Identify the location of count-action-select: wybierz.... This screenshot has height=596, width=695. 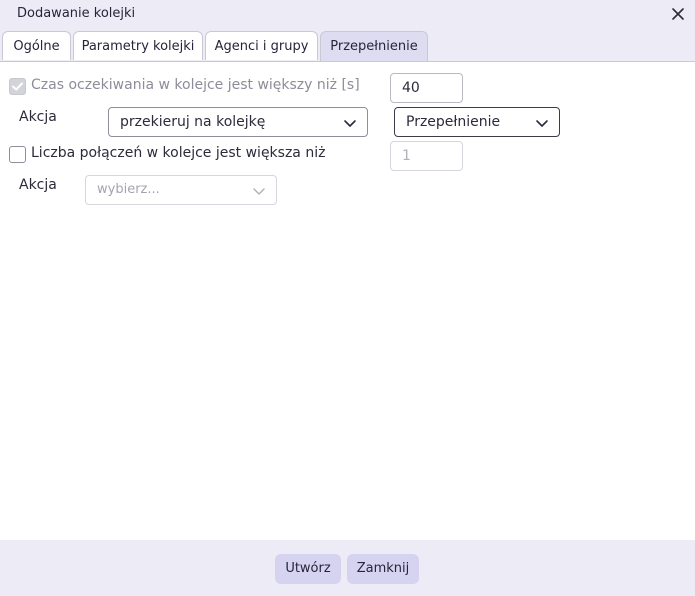
(181, 190).